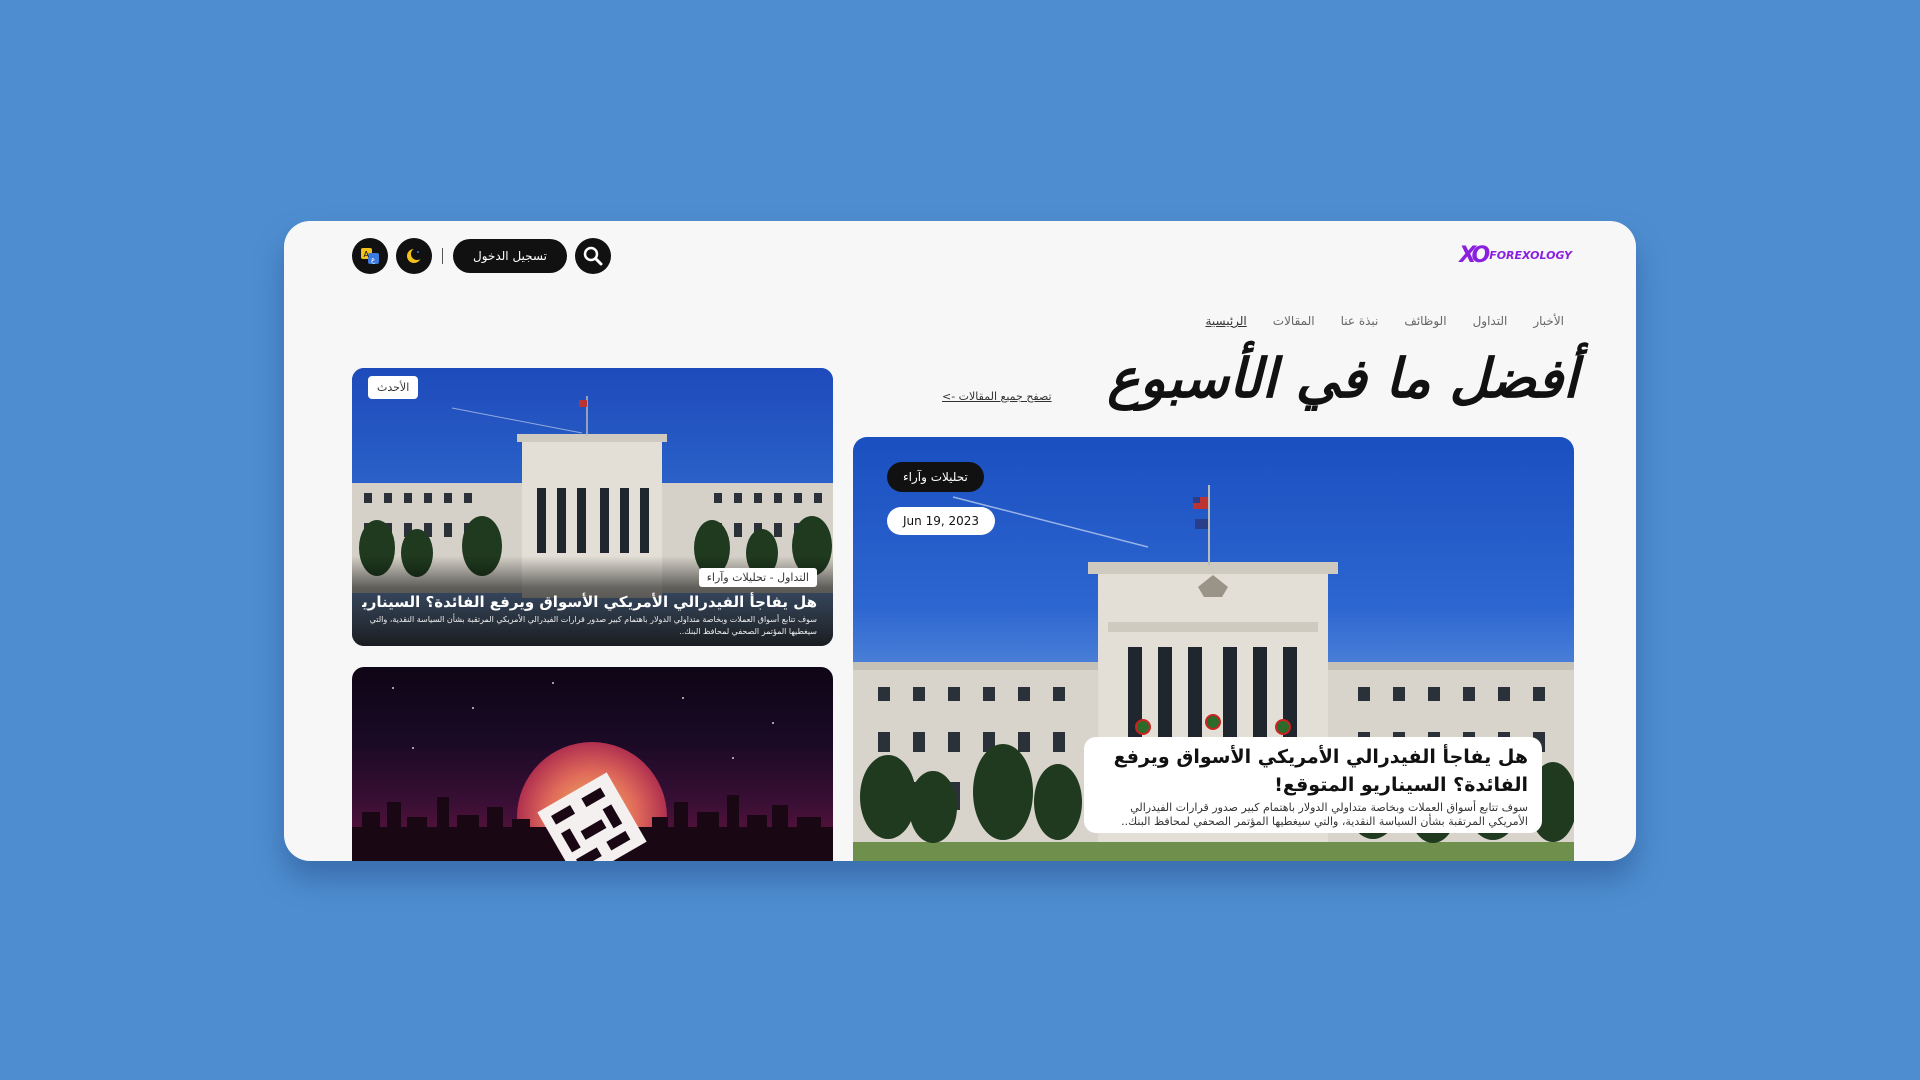 Image resolution: width=1920 pixels, height=1080 pixels. I want to click on theme-toggle-button, so click(414, 256).